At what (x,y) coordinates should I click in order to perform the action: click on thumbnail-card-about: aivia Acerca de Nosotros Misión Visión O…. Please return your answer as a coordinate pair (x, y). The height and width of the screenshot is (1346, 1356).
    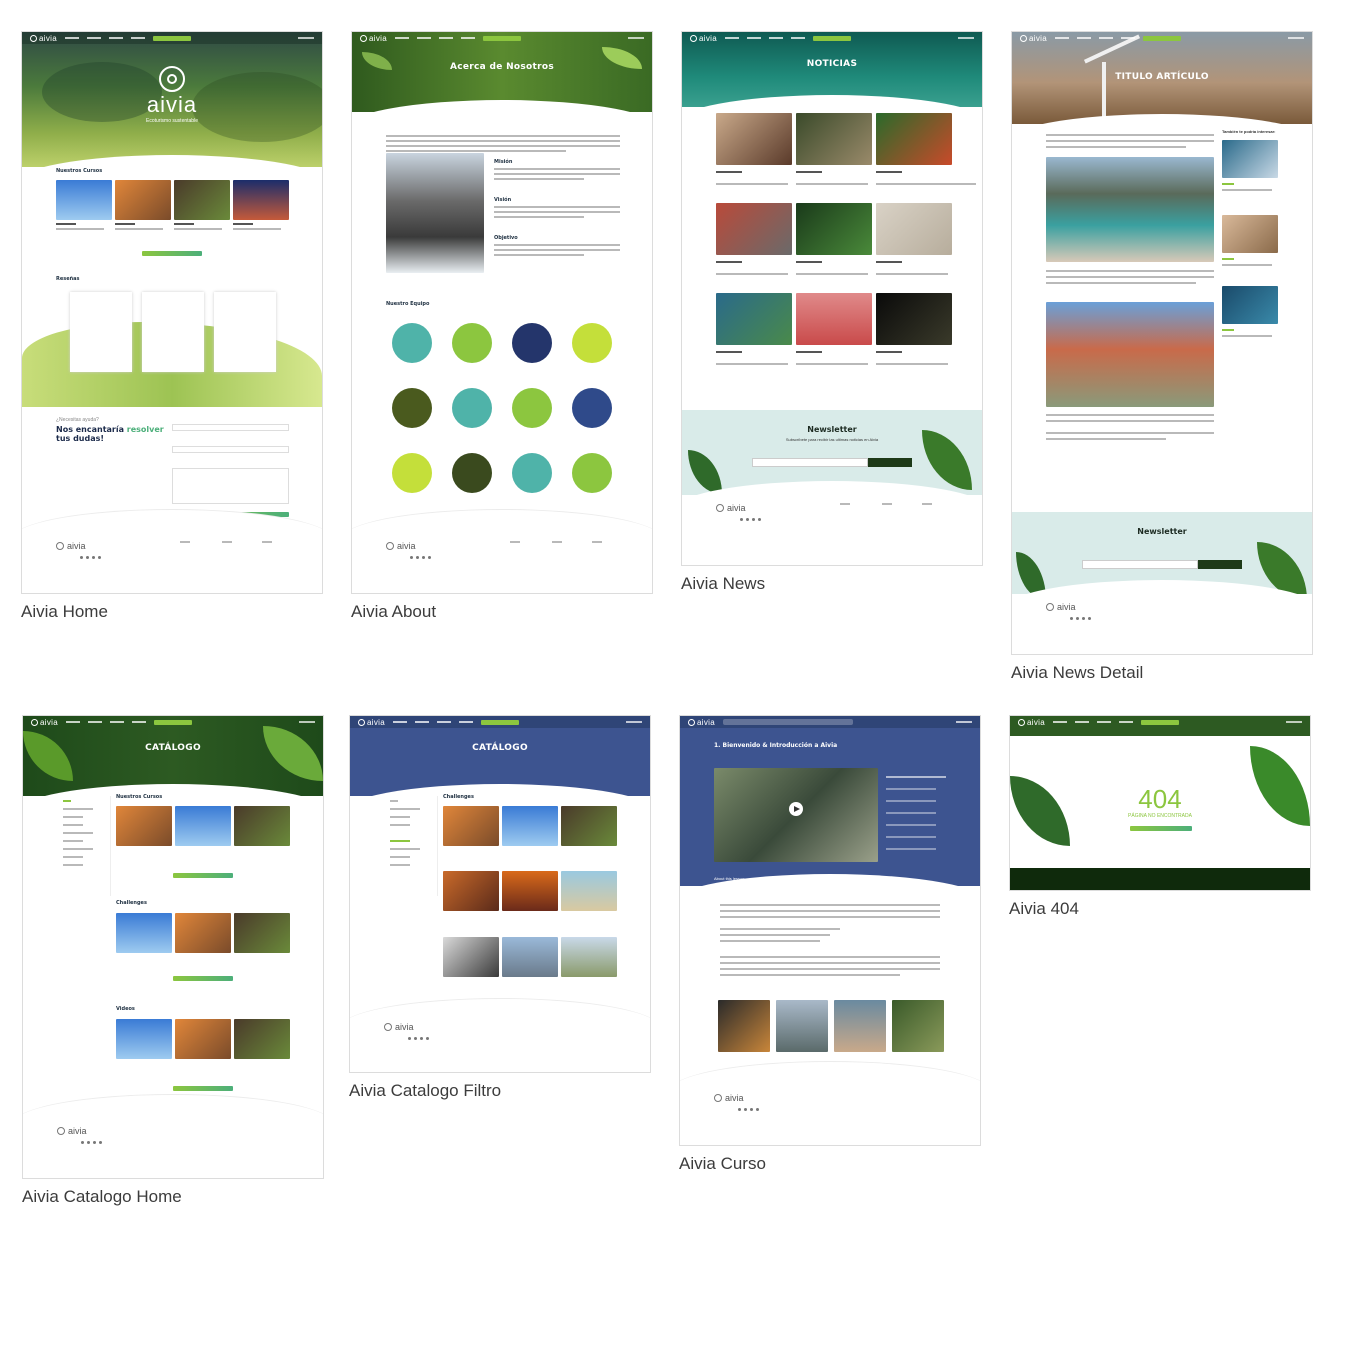
    Looking at the image, I should click on (502, 326).